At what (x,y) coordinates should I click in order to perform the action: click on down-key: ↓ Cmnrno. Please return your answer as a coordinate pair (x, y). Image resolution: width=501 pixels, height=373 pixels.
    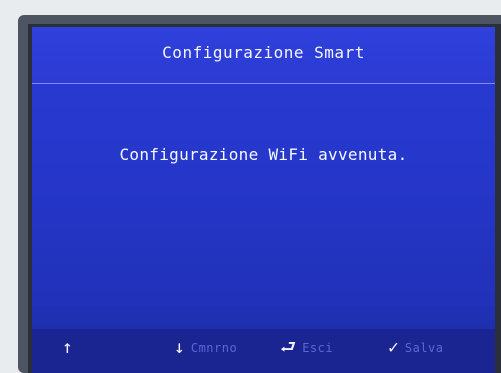
    Looking at the image, I should click on (205, 348).